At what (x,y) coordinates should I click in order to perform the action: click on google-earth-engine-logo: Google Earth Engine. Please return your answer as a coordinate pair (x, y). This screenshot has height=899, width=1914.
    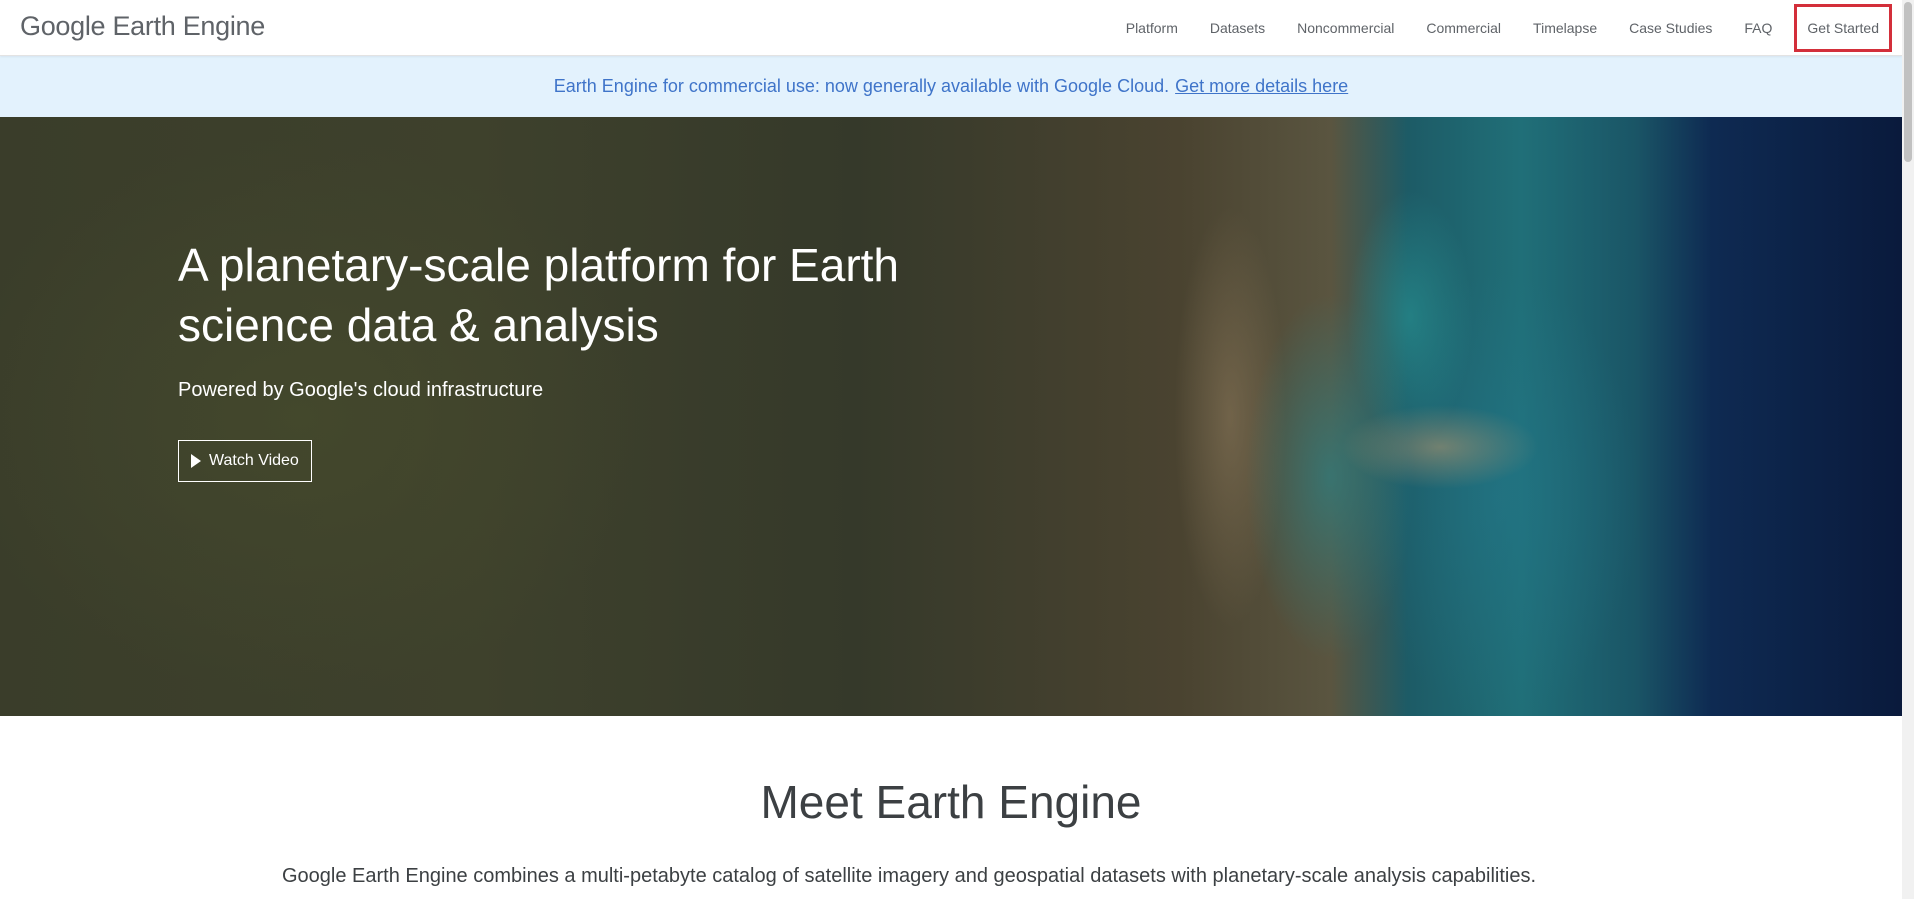
    Looking at the image, I should click on (142, 26).